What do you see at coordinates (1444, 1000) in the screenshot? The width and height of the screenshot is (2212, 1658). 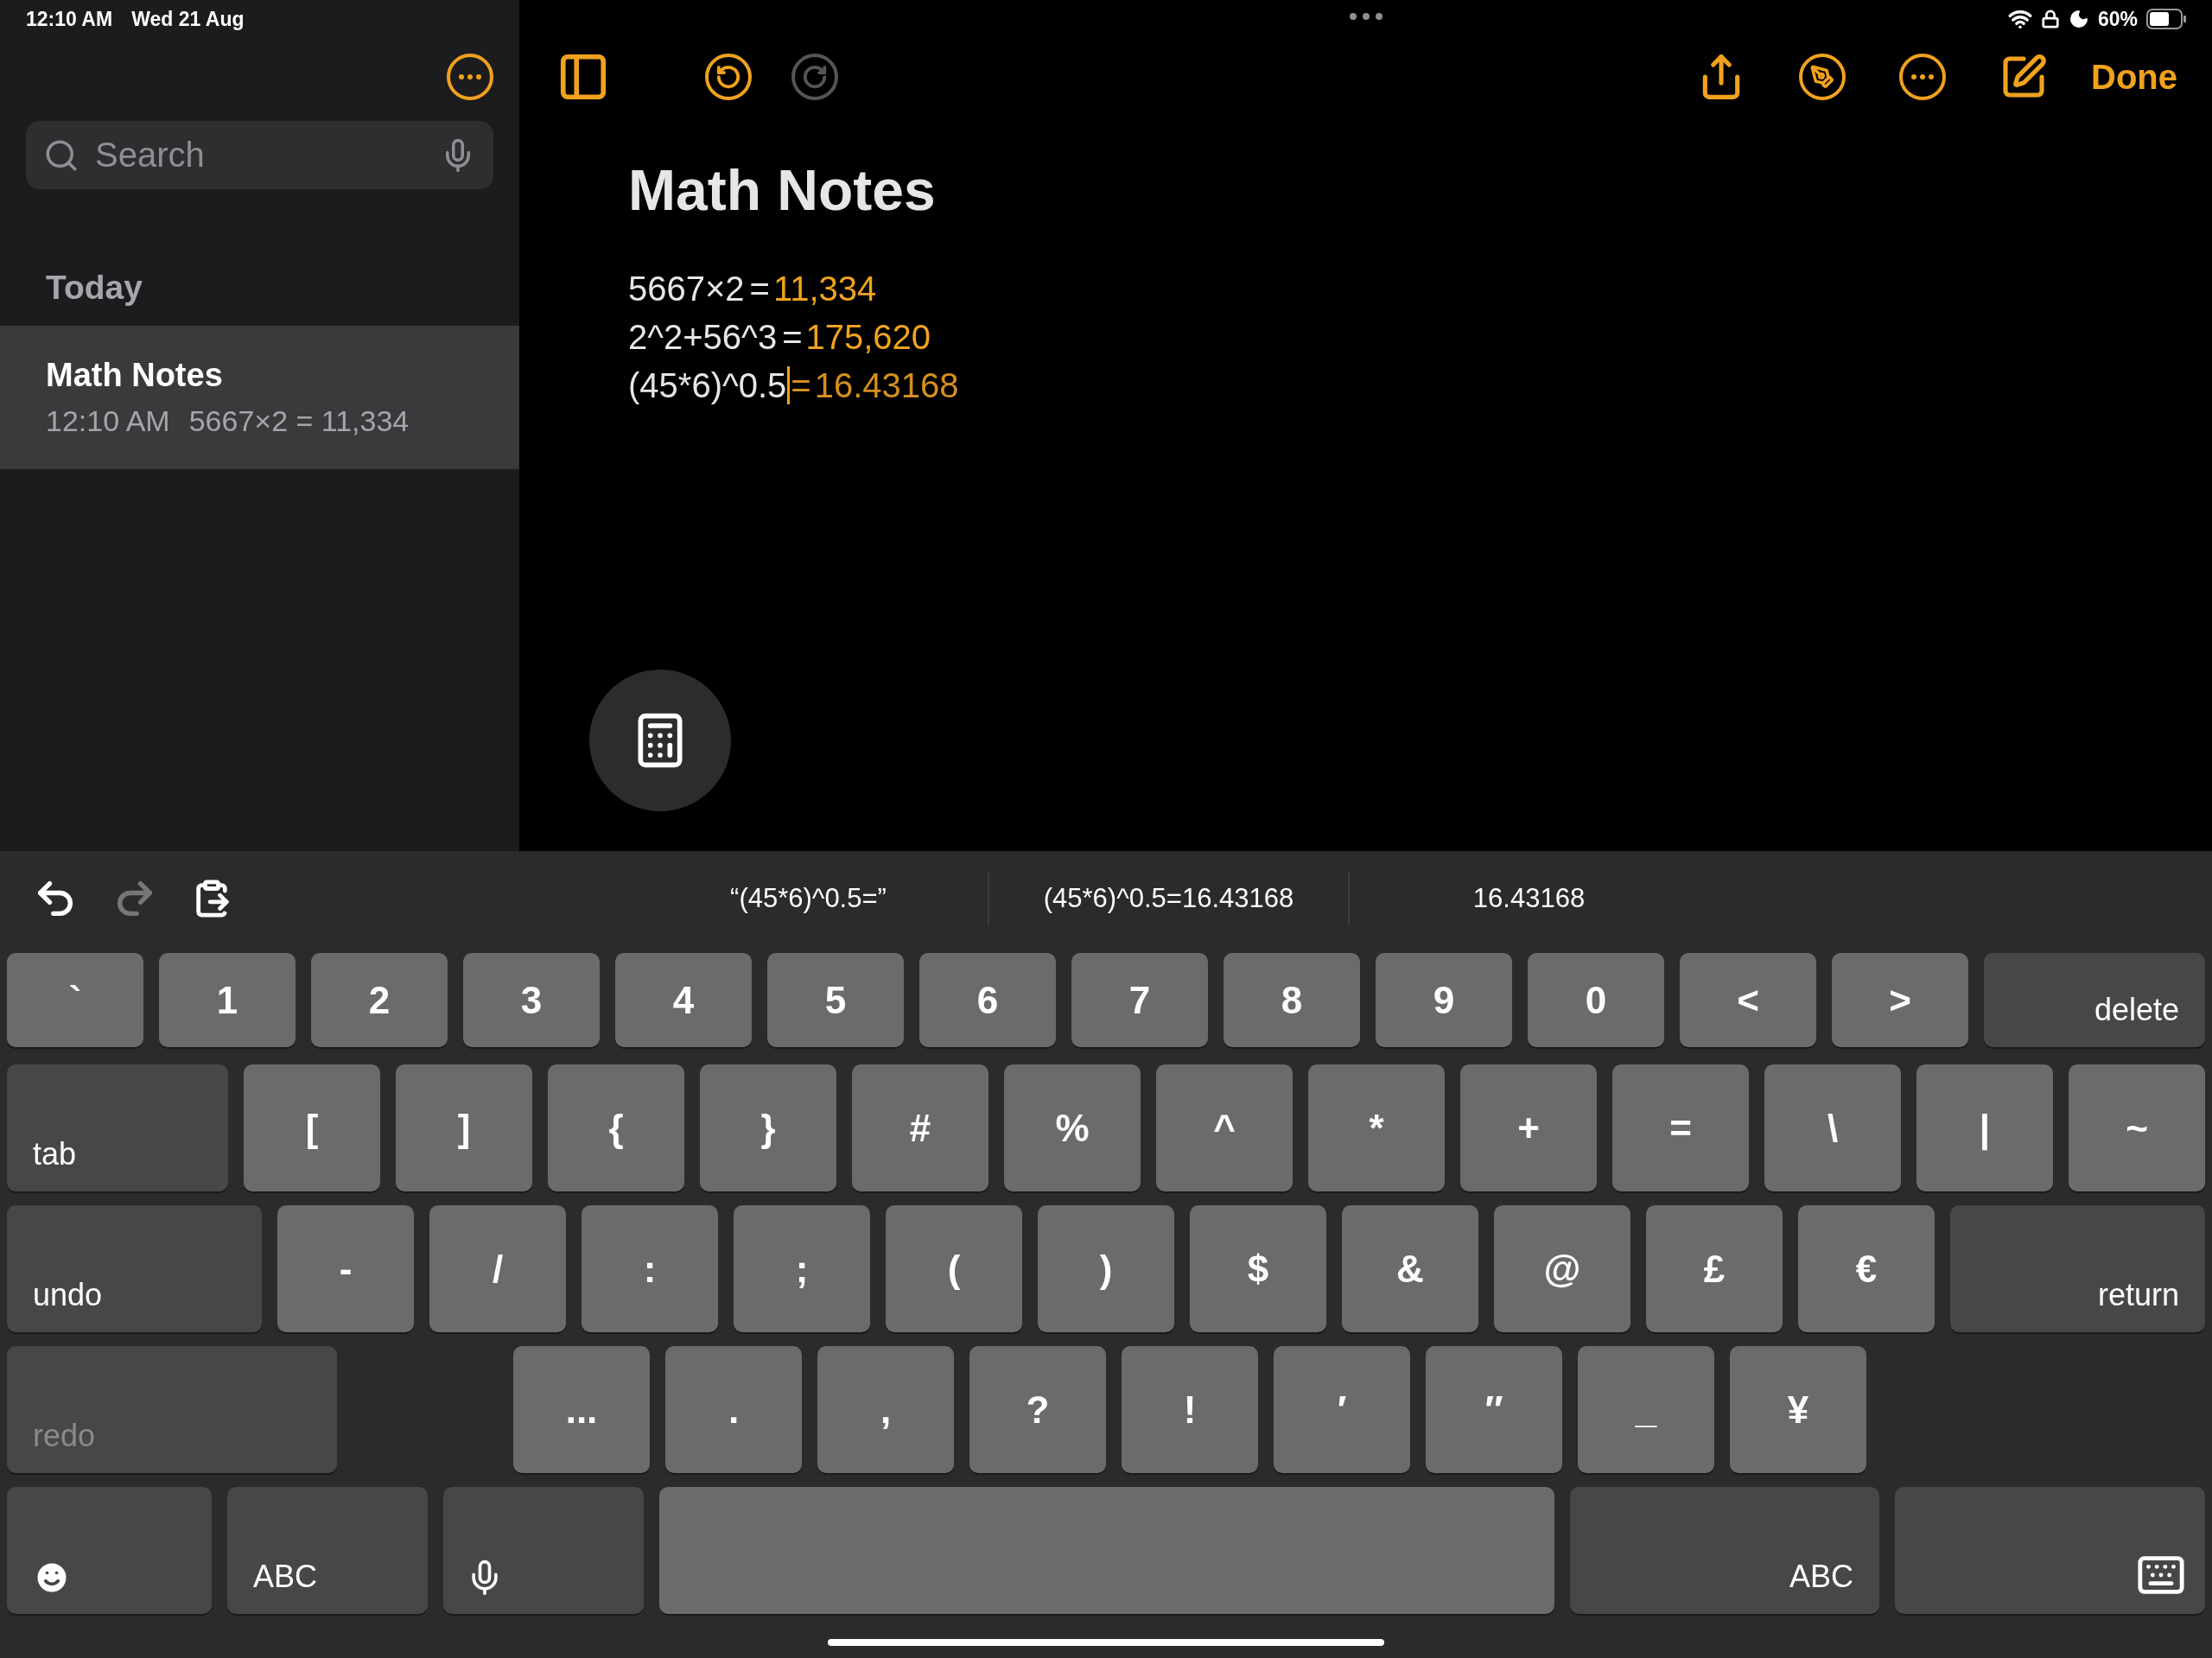 I see `key: 9` at bounding box center [1444, 1000].